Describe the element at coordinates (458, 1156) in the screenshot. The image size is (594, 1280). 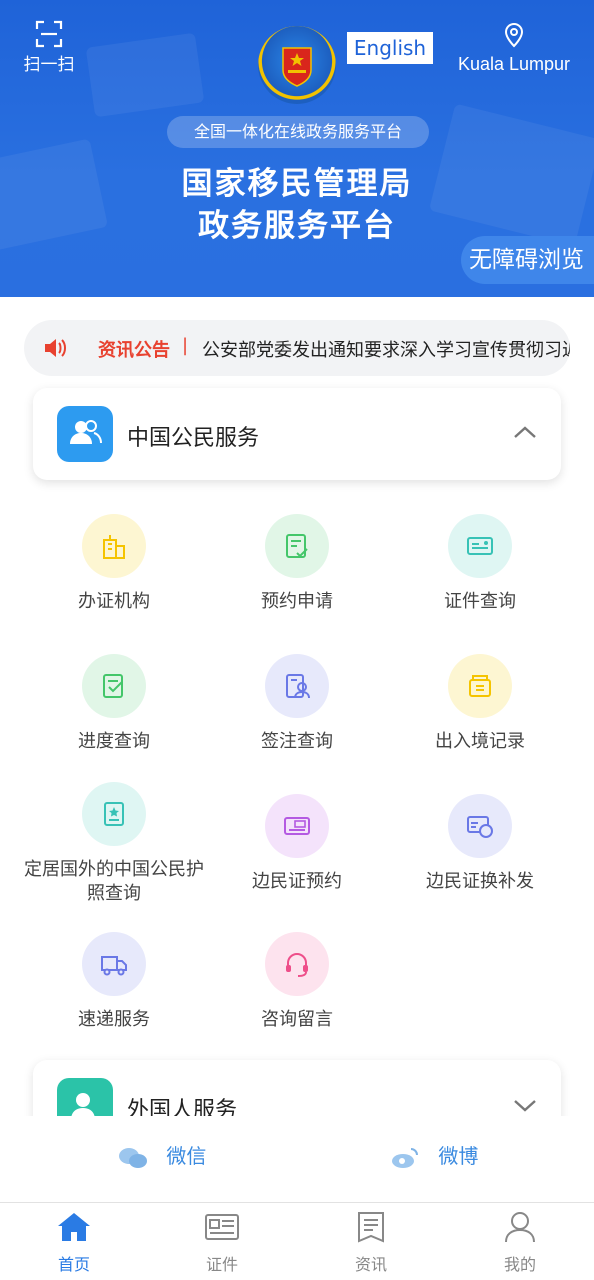
I see `weibo-label: 微博` at that location.